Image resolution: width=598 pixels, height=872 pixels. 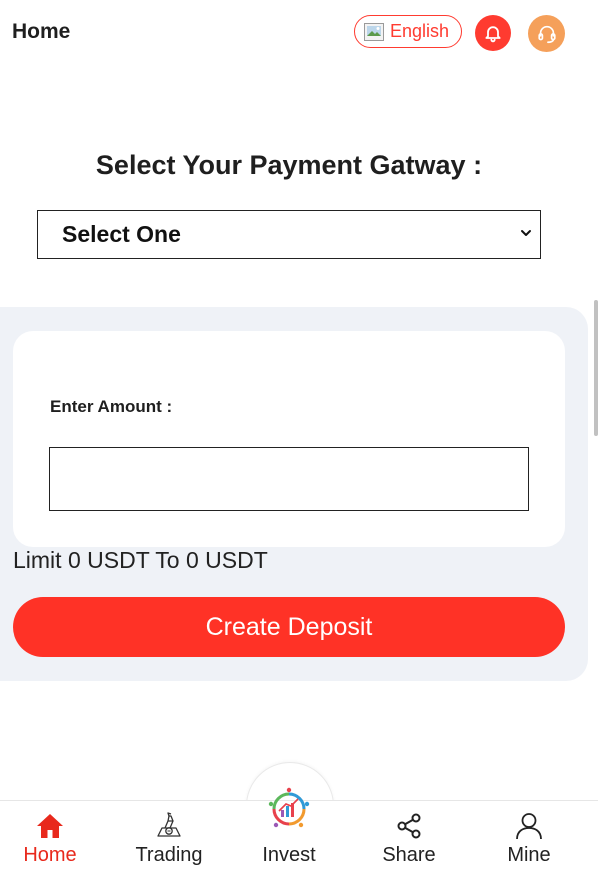 I want to click on share-icon, so click(x=409, y=826).